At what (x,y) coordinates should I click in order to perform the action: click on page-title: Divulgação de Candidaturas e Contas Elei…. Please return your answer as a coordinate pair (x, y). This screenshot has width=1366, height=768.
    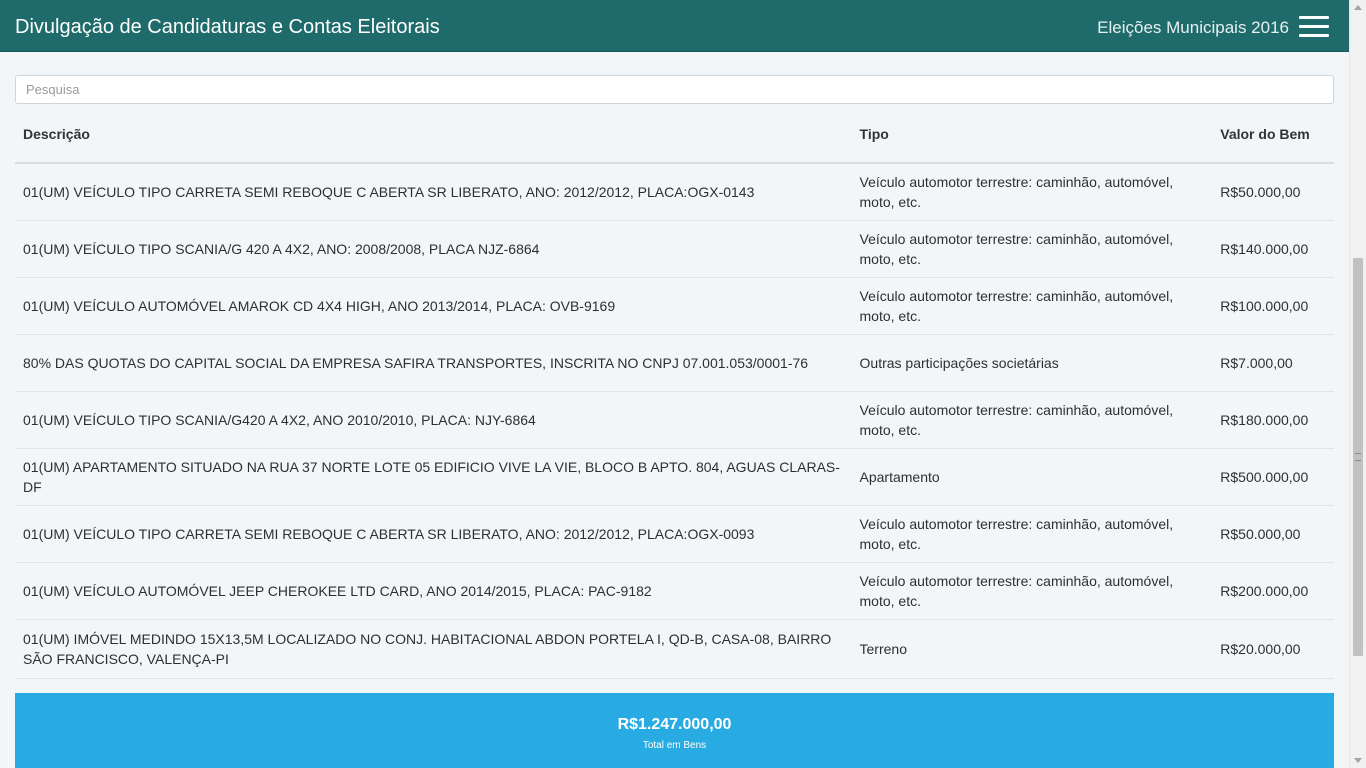
    Looking at the image, I should click on (227, 27).